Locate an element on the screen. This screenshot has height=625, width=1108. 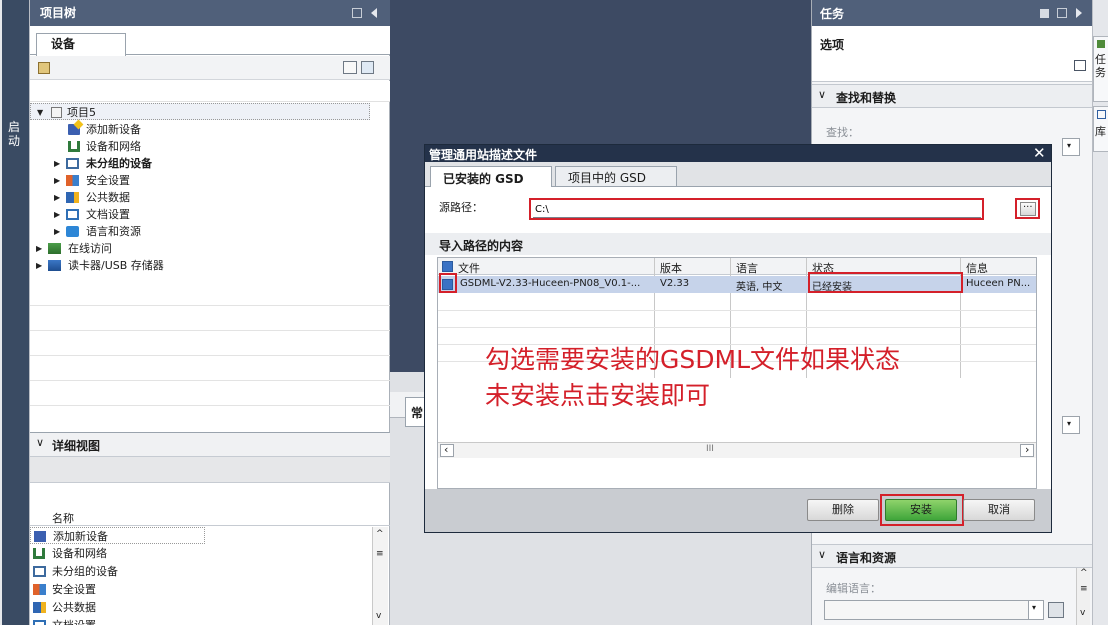
side-tab-tasks: 任务 is located at coordinates (1100, 69).